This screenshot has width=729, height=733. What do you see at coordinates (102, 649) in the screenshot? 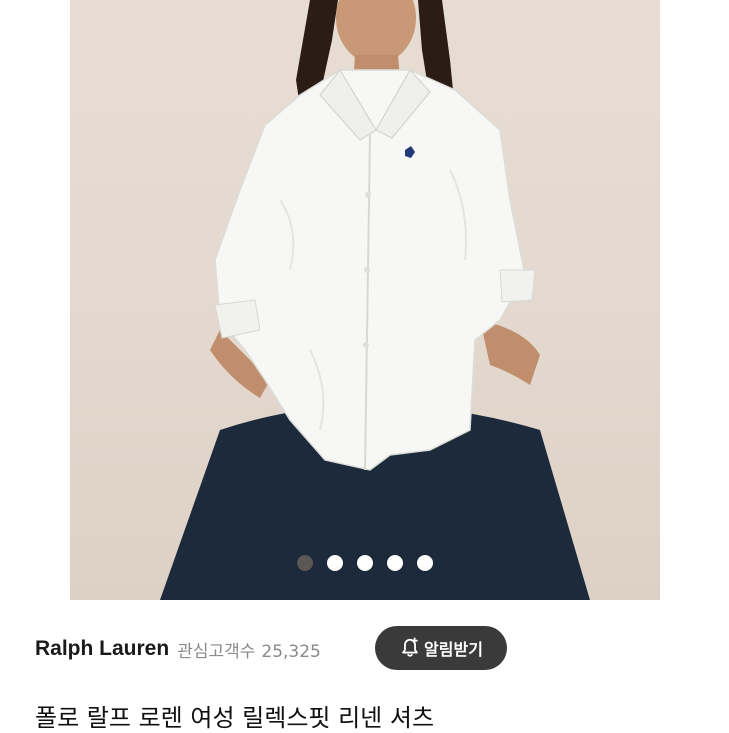
I see `brand-name: Ralph Lauren` at bounding box center [102, 649].